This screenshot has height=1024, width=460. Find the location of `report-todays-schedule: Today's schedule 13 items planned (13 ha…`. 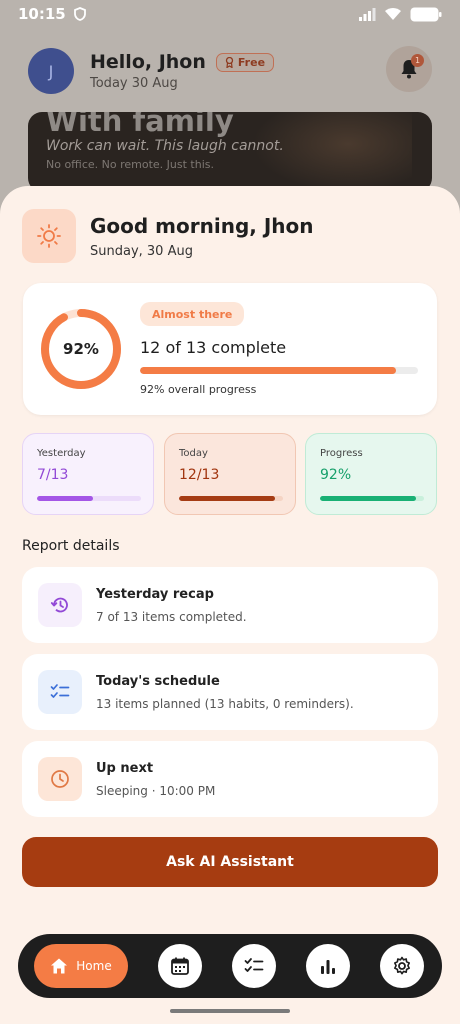

report-todays-schedule: Today's schedule 13 items planned (13 ha… is located at coordinates (230, 692).